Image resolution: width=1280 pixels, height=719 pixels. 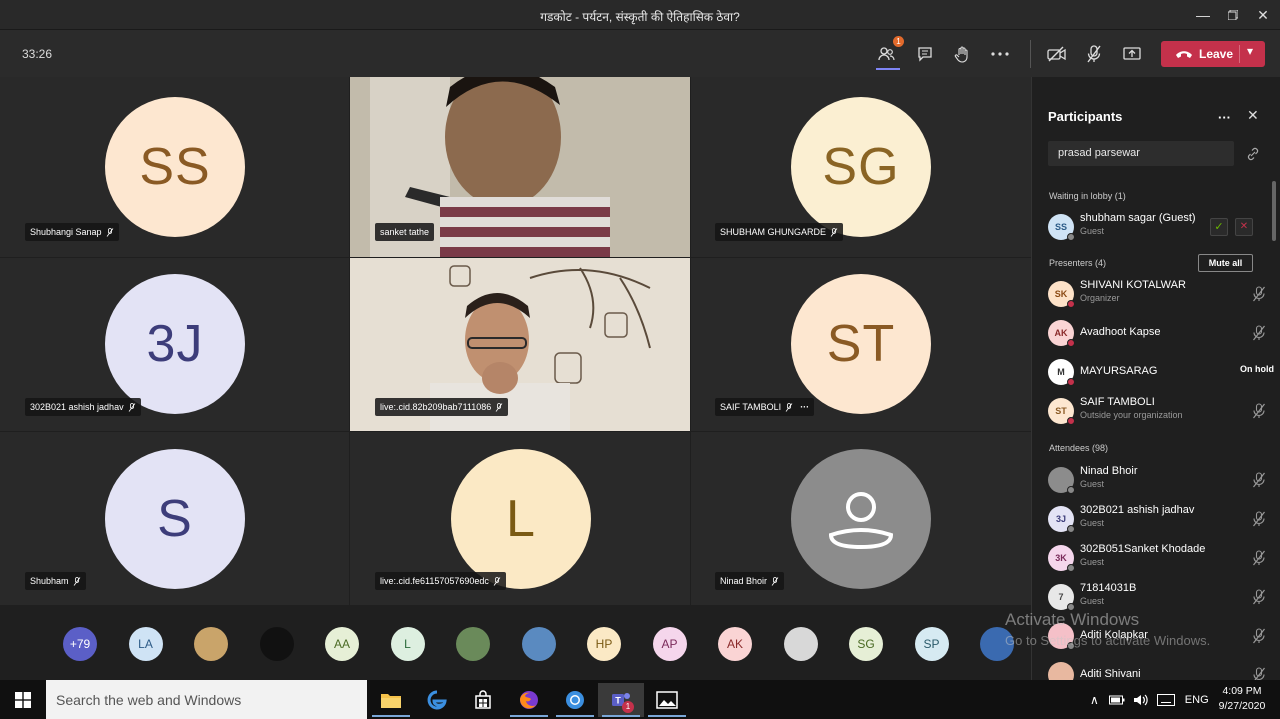 I want to click on participant-tile: SS Shubhangi Sanap, so click(x=174, y=167).